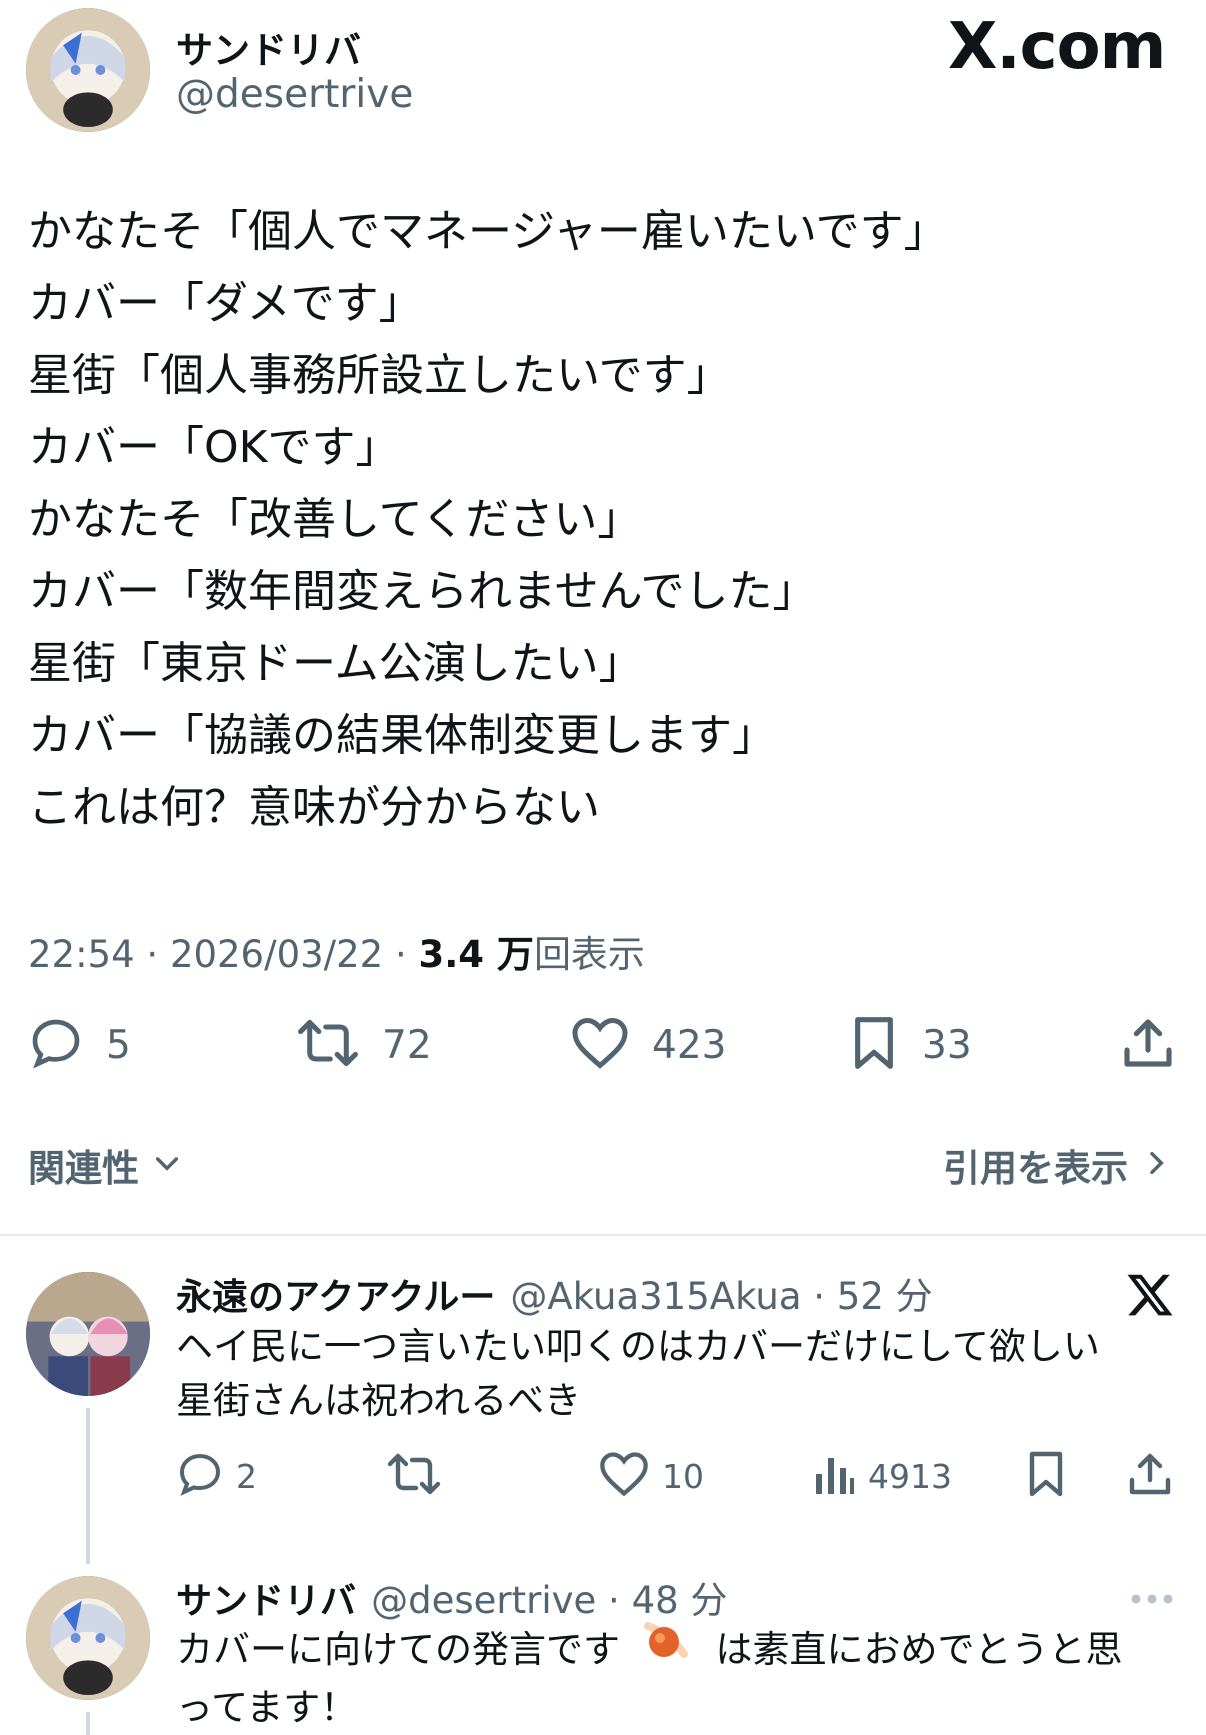 The height and width of the screenshot is (1735, 1206). I want to click on reply-reply-button: 2, so click(216, 1476).